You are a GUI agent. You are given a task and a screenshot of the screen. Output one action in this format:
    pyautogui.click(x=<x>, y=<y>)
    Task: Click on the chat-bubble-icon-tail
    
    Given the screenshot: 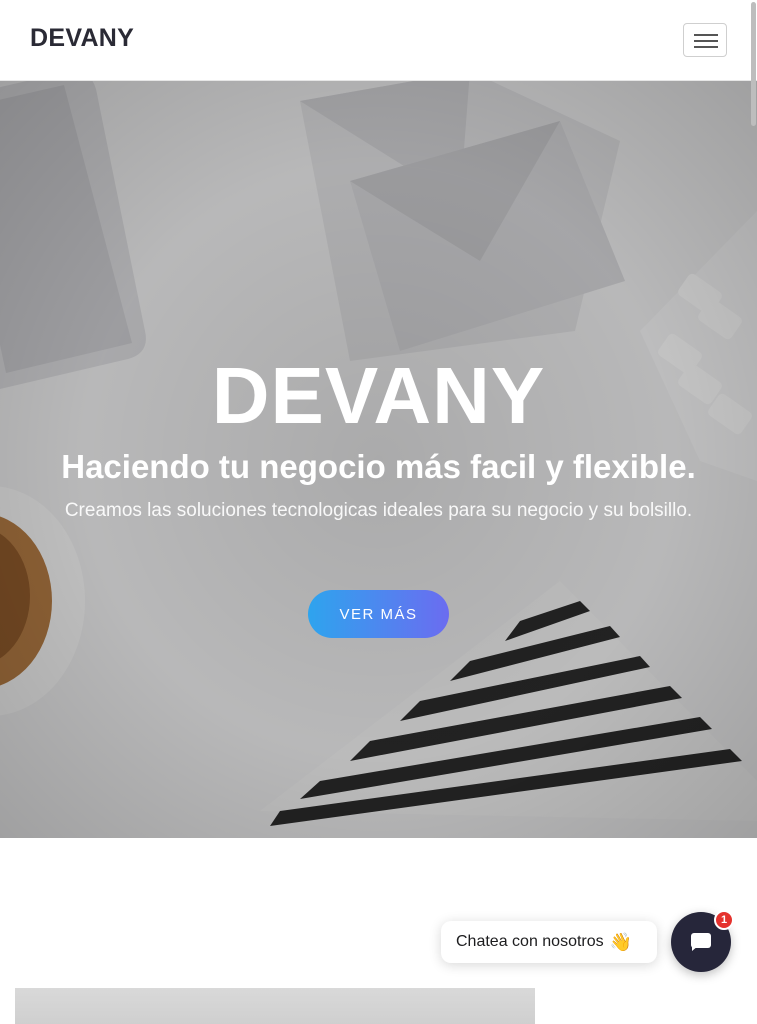 What is the action you would take?
    pyautogui.click(x=695, y=948)
    